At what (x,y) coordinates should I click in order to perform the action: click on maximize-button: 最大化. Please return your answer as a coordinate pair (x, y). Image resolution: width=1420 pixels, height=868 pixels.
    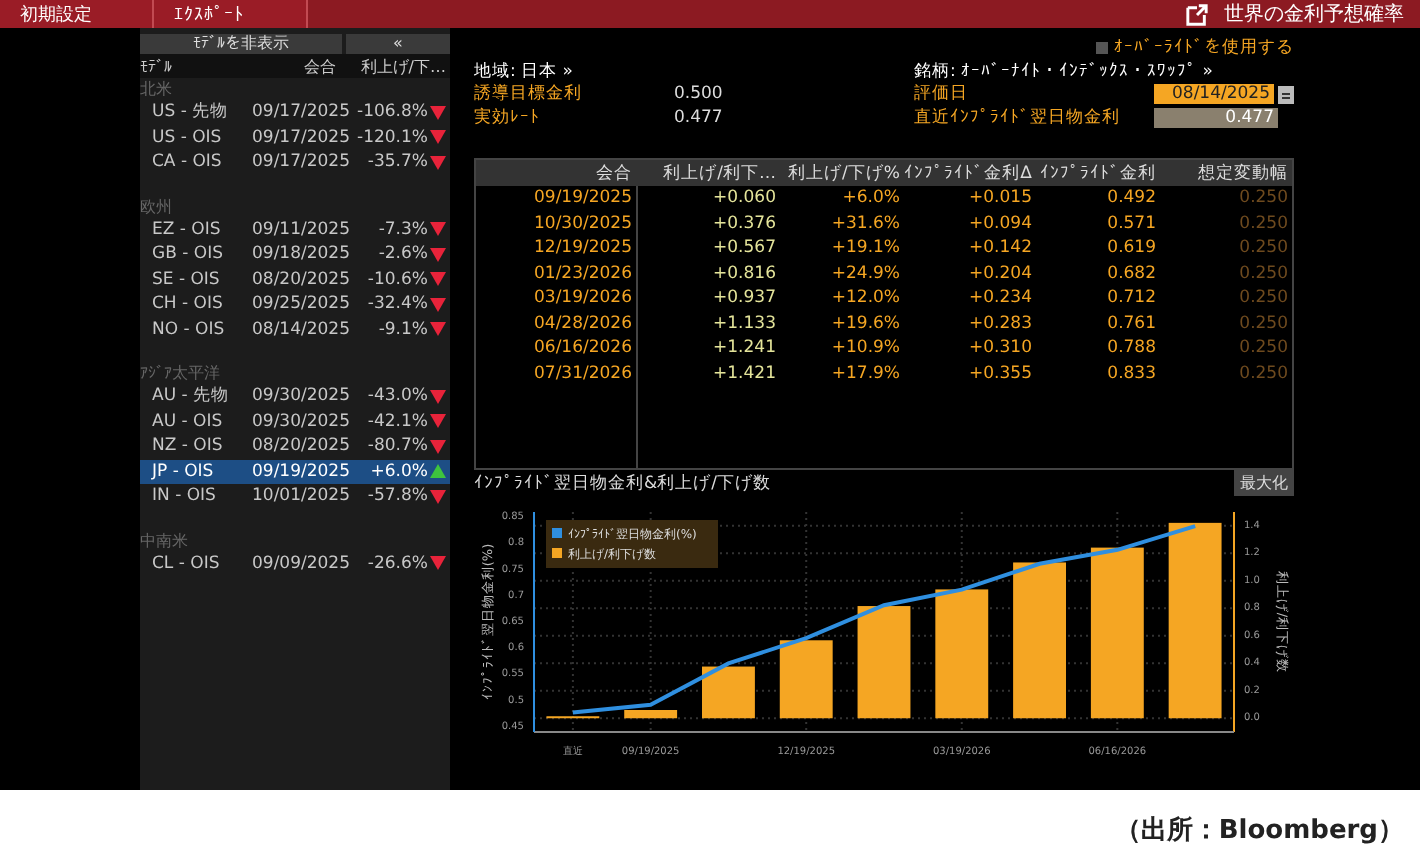
    Looking at the image, I should click on (1264, 483).